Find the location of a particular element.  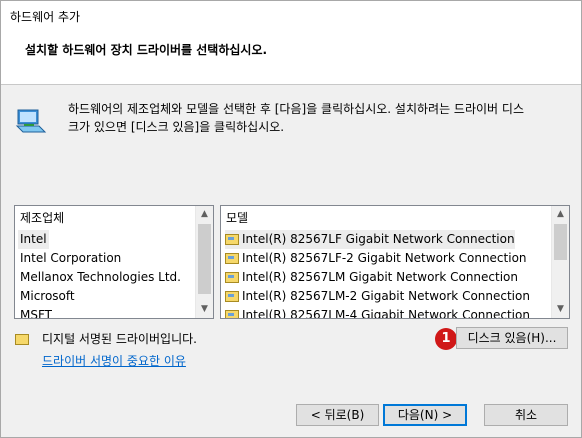

manufacturer-item: Intel Corporation is located at coordinates (70, 258).